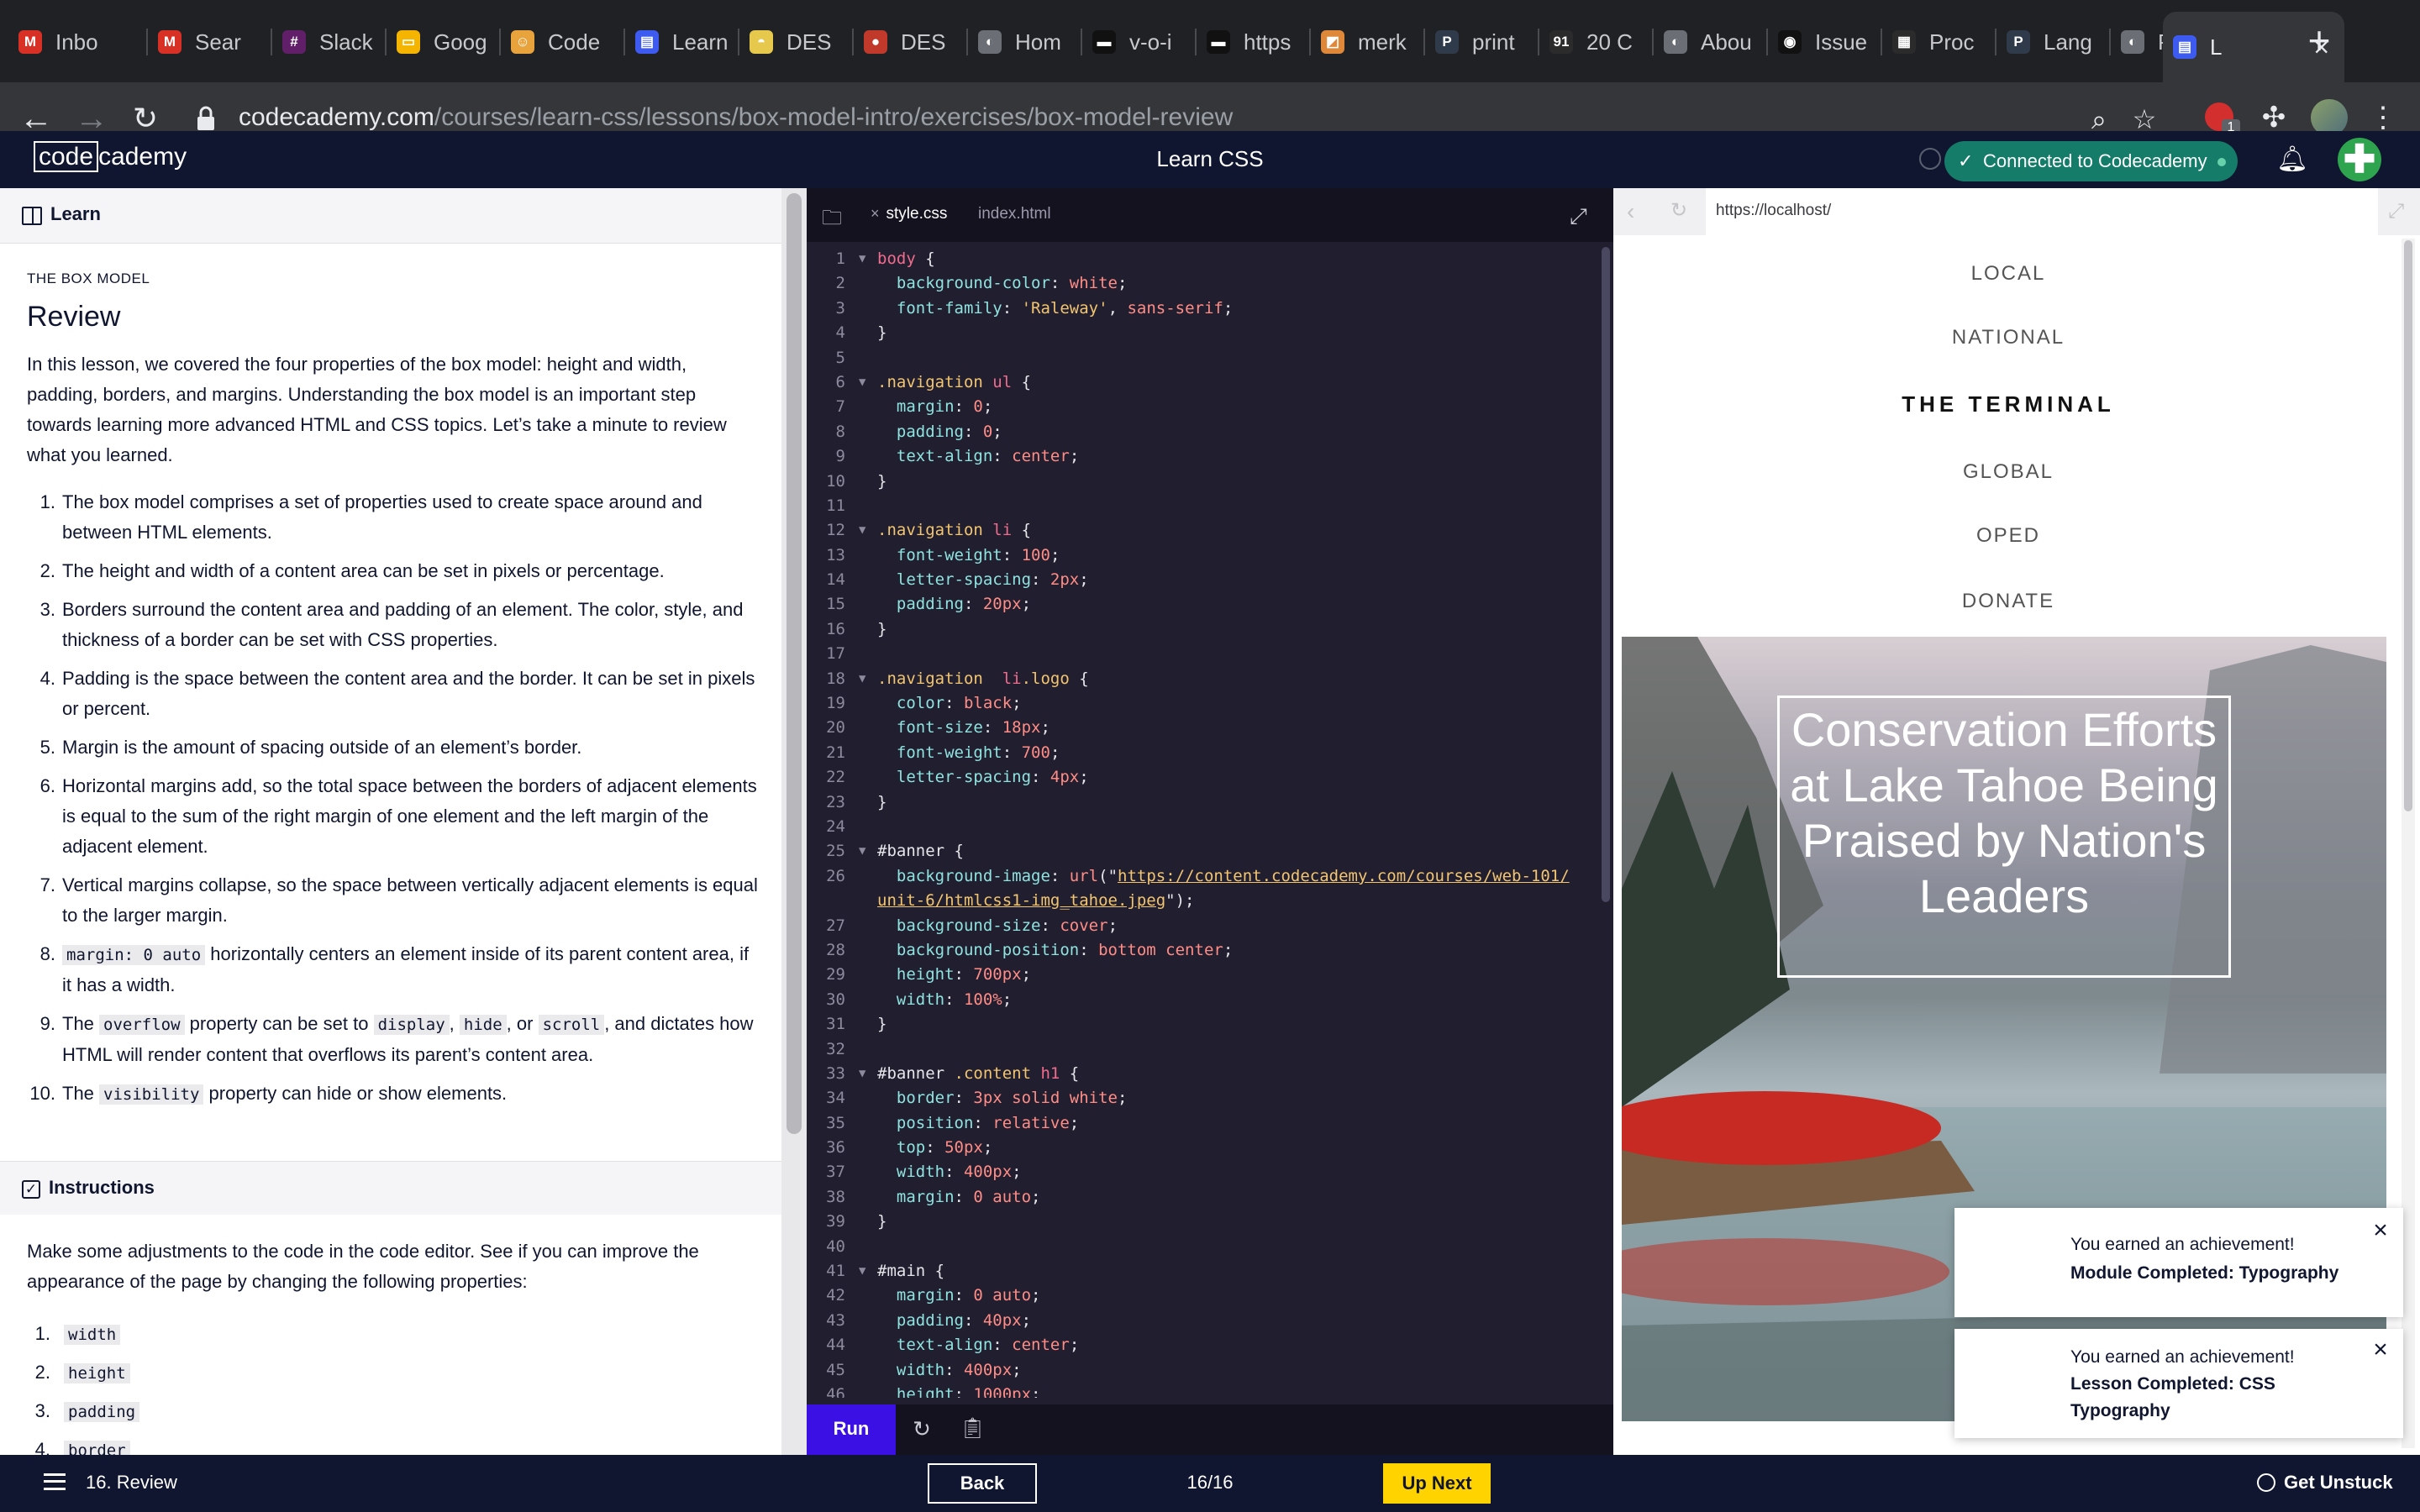 This screenshot has width=2420, height=1512. Describe the element at coordinates (444, 42) in the screenshot. I see `browser-tab: ▭ Goog` at that location.